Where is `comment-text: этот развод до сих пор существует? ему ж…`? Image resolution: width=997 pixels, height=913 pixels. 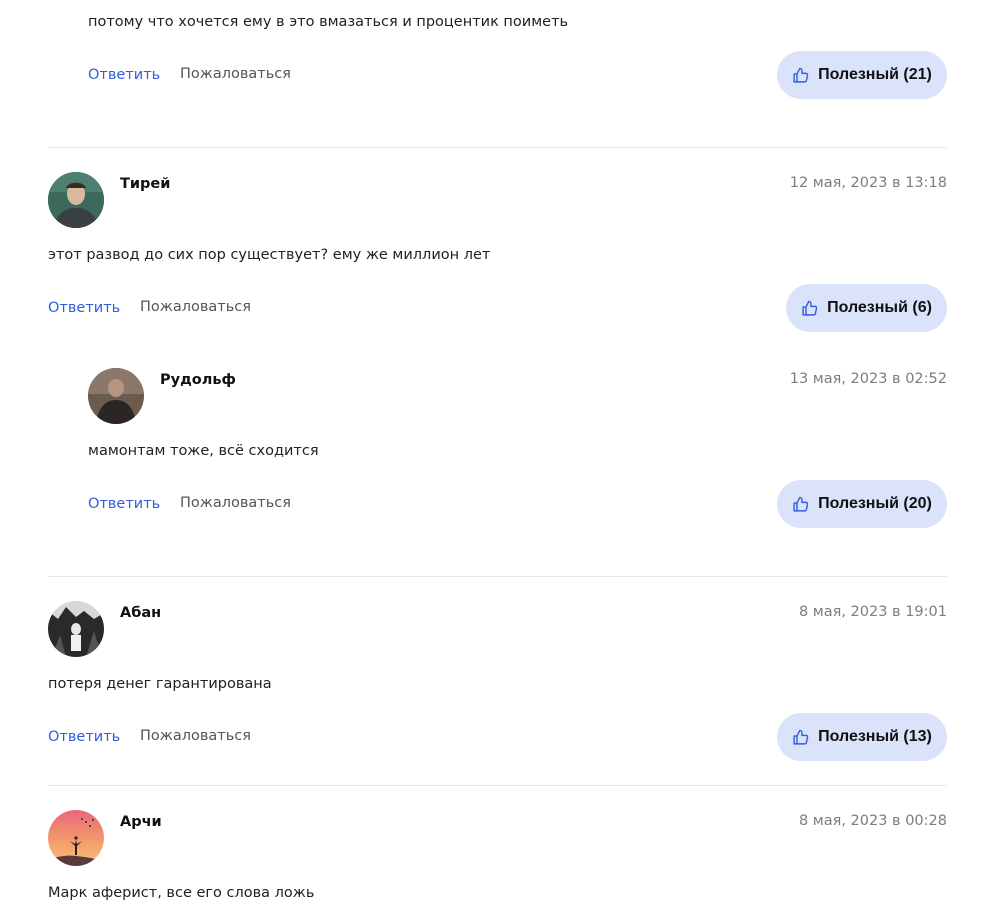
comment-text: этот развод до сих пор существует? ему ж… is located at coordinates (269, 255).